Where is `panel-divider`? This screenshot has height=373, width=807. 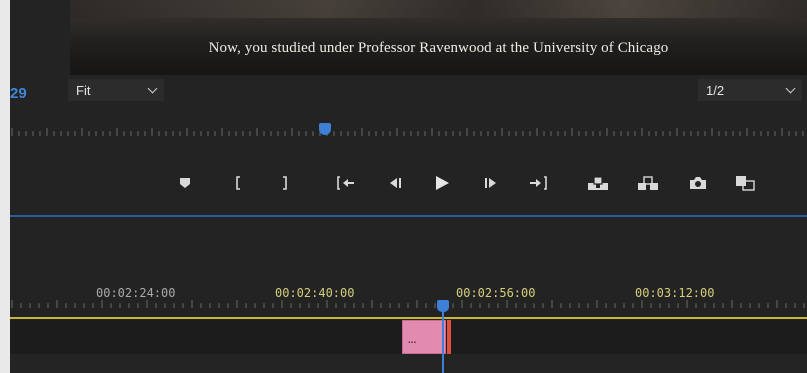
panel-divider is located at coordinates (408, 216).